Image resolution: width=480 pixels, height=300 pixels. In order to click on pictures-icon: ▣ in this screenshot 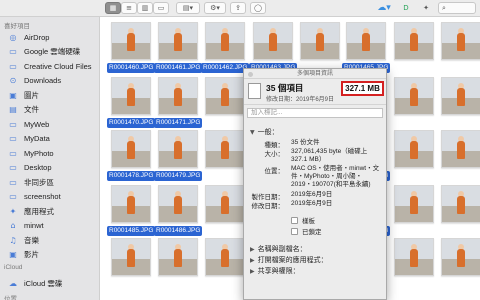, I will do `click(13, 95)`.